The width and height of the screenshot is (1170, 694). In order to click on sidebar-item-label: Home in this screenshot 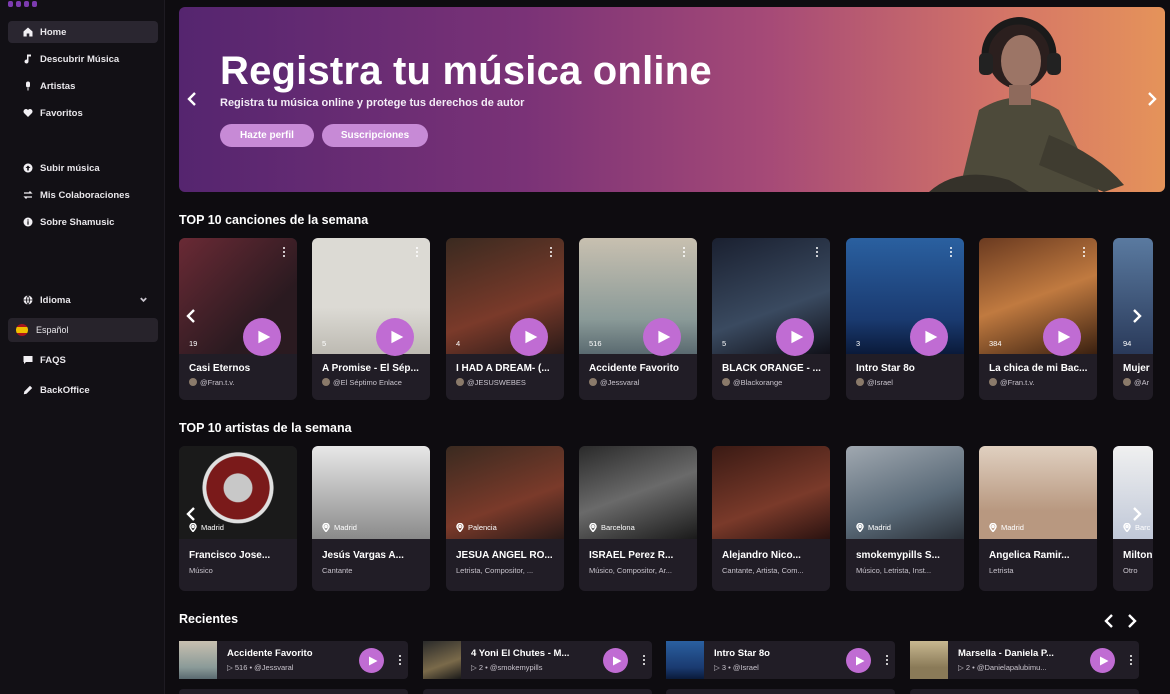, I will do `click(53, 32)`.